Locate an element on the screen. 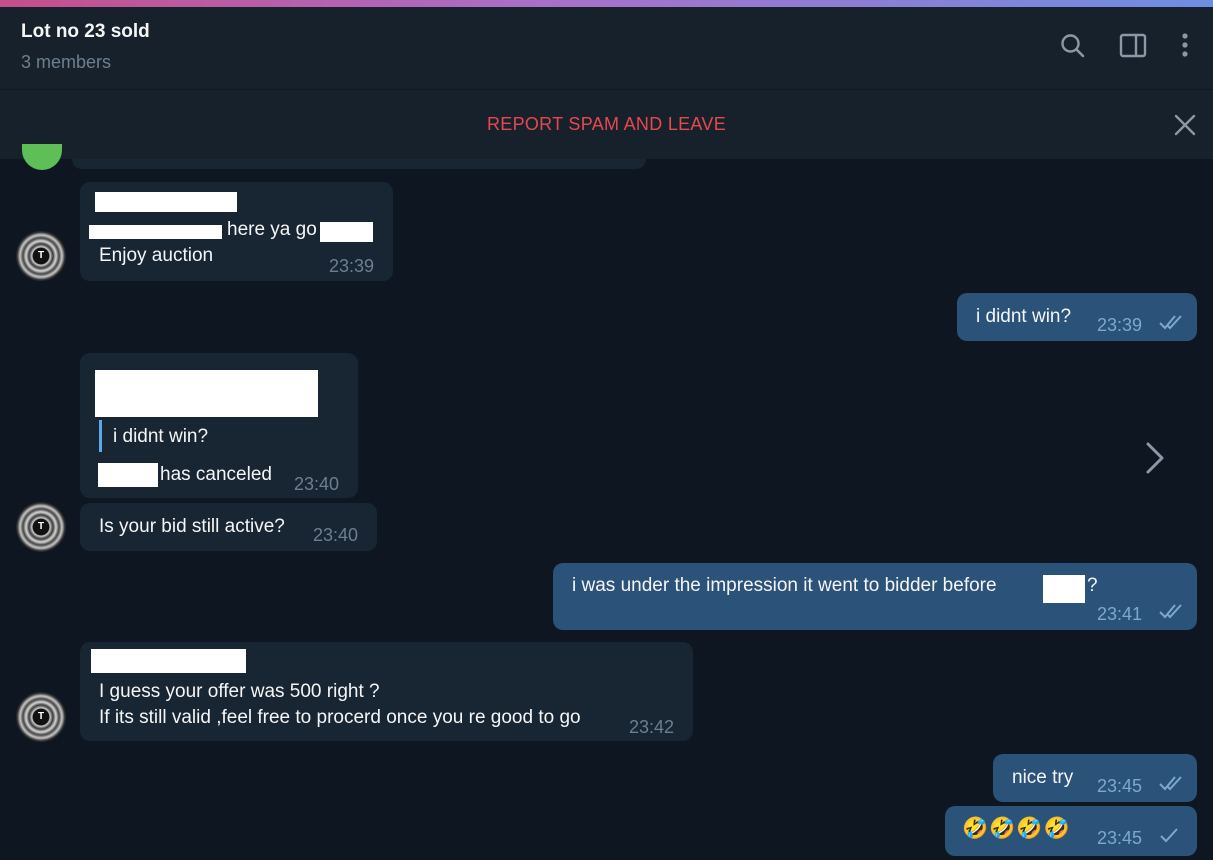 The height and width of the screenshot is (860, 1213). search-icon is located at coordinates (1073, 46).